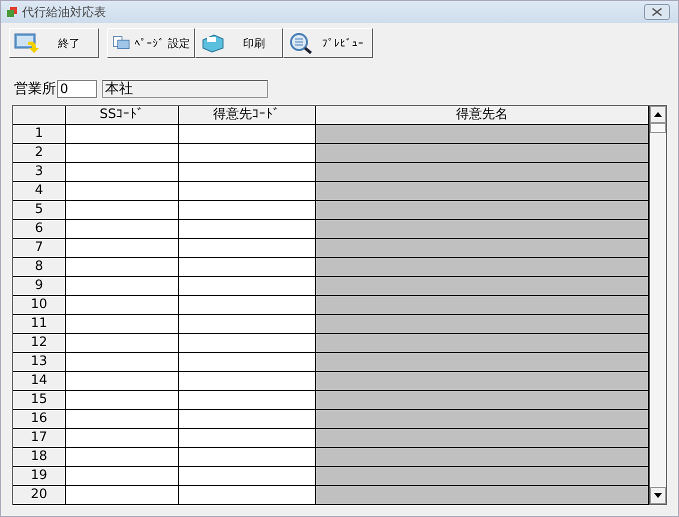 The width and height of the screenshot is (679, 517). Describe the element at coordinates (239, 43) in the screenshot. I see `toolbar-button: 印刷` at that location.